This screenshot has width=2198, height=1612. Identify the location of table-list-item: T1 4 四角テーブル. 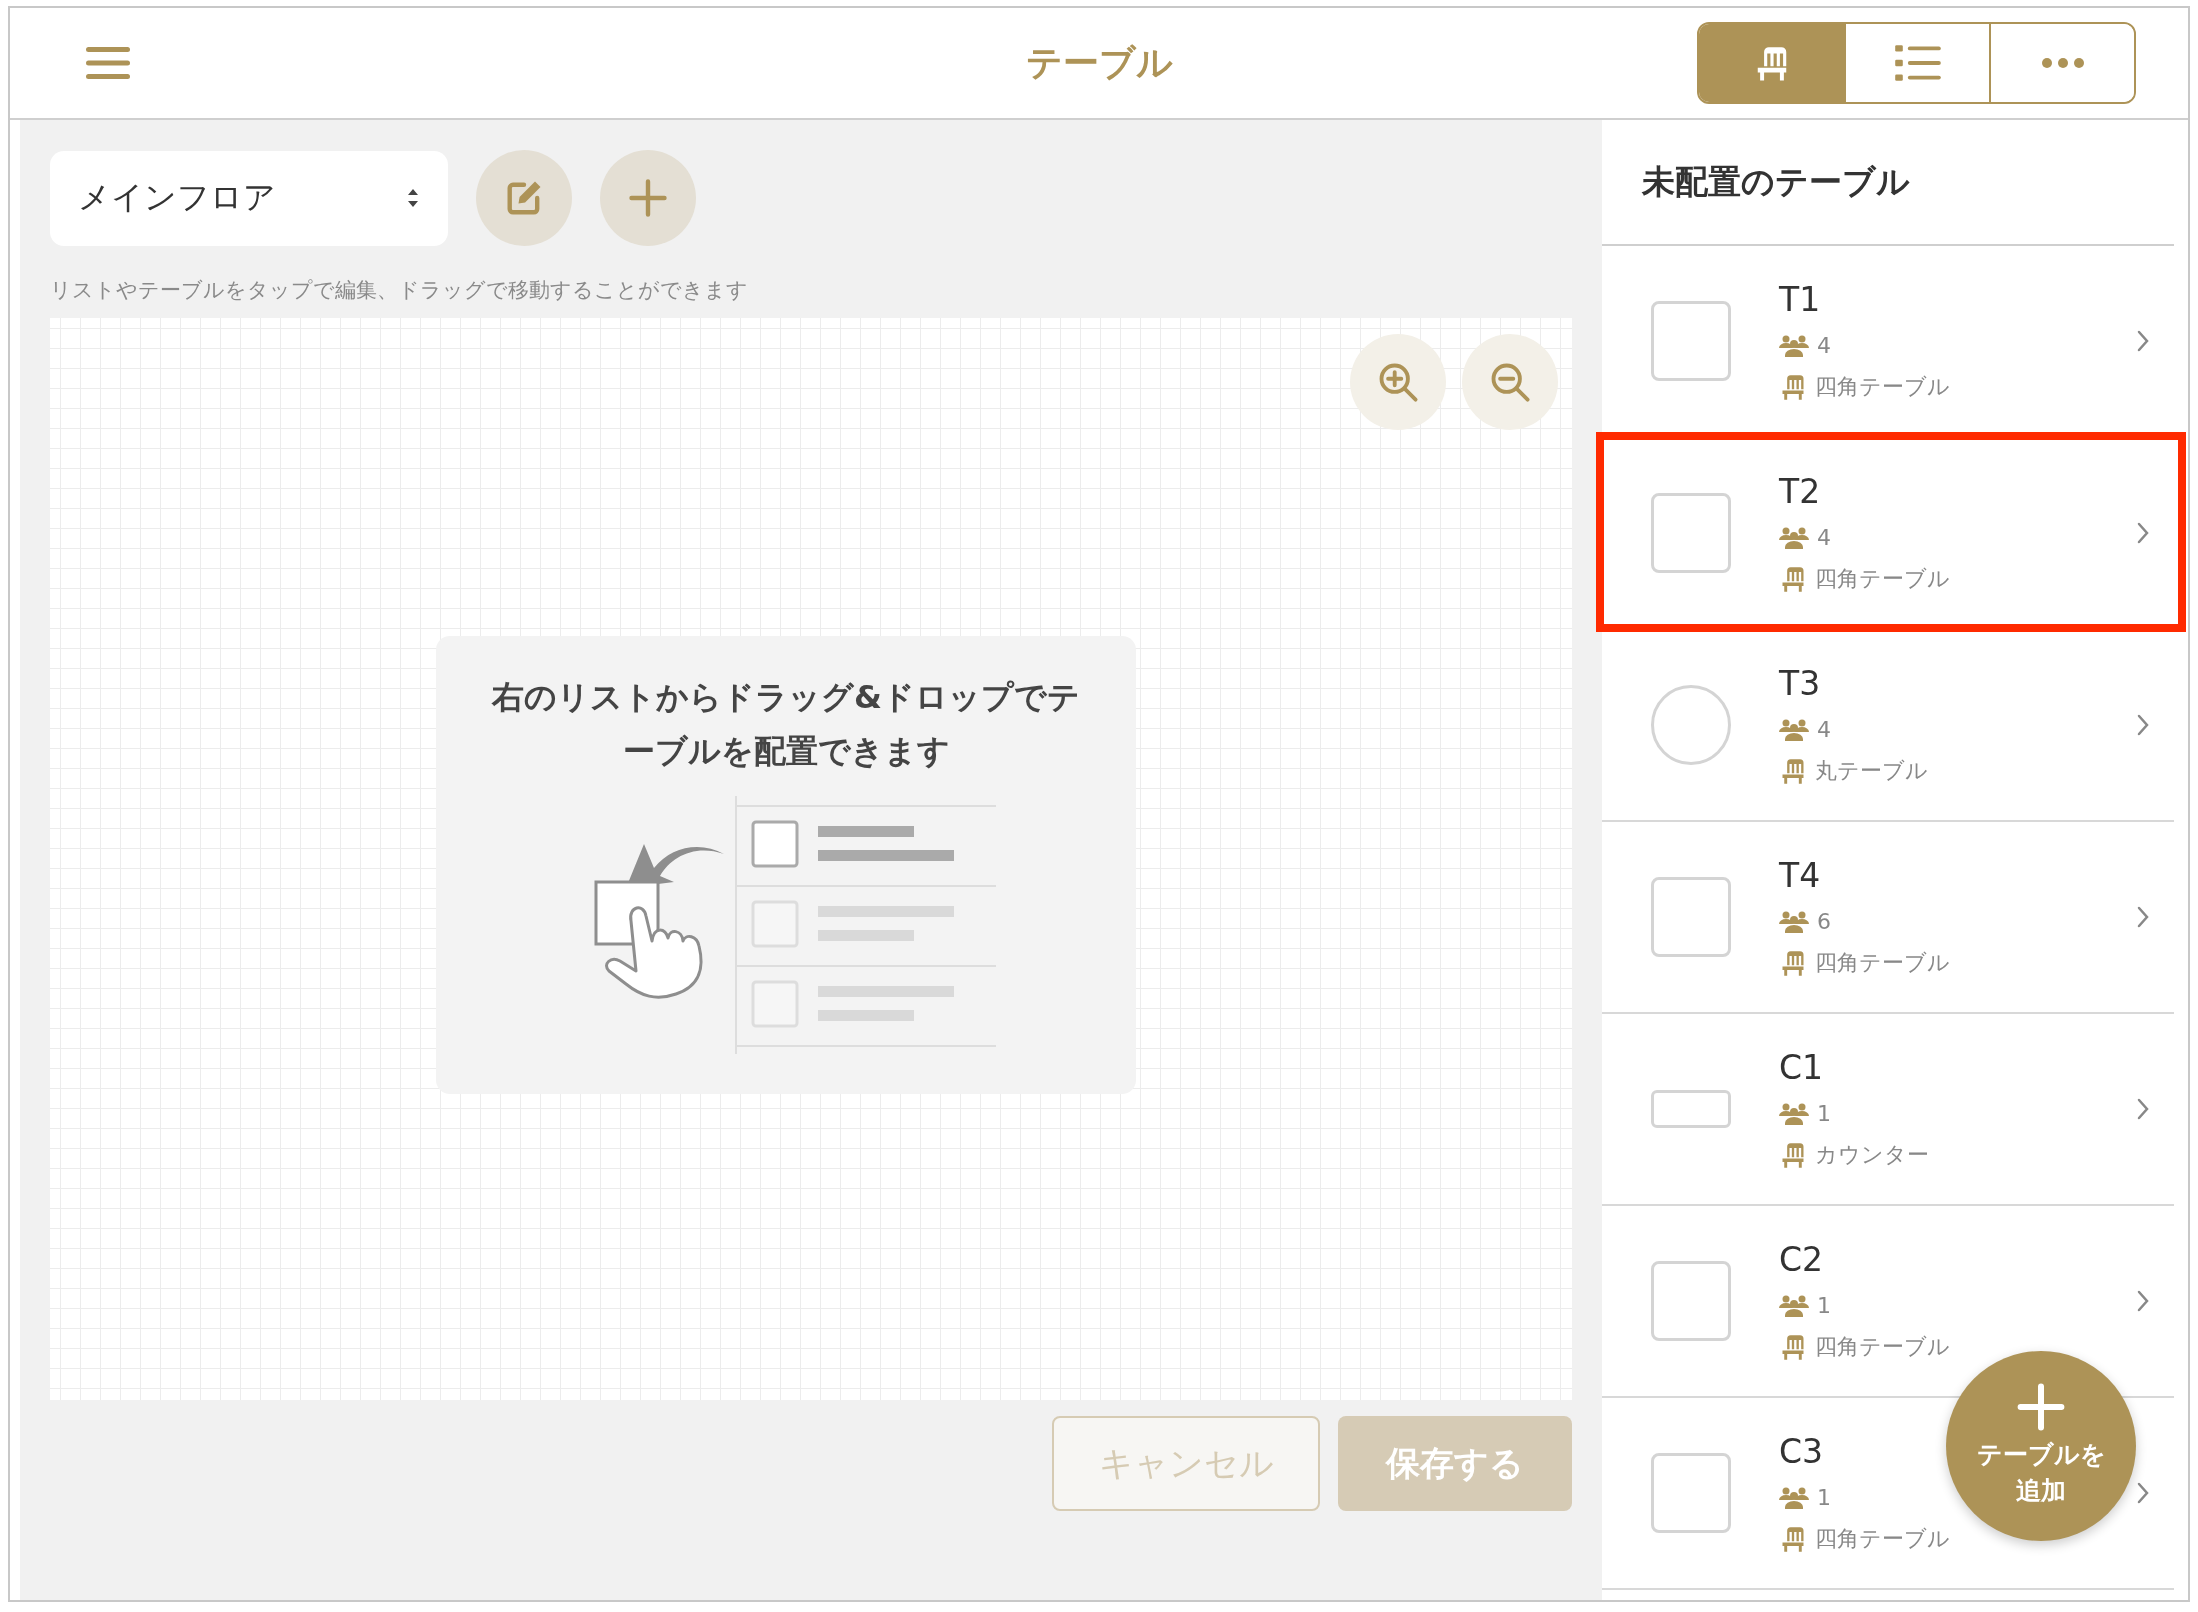
(1888, 342).